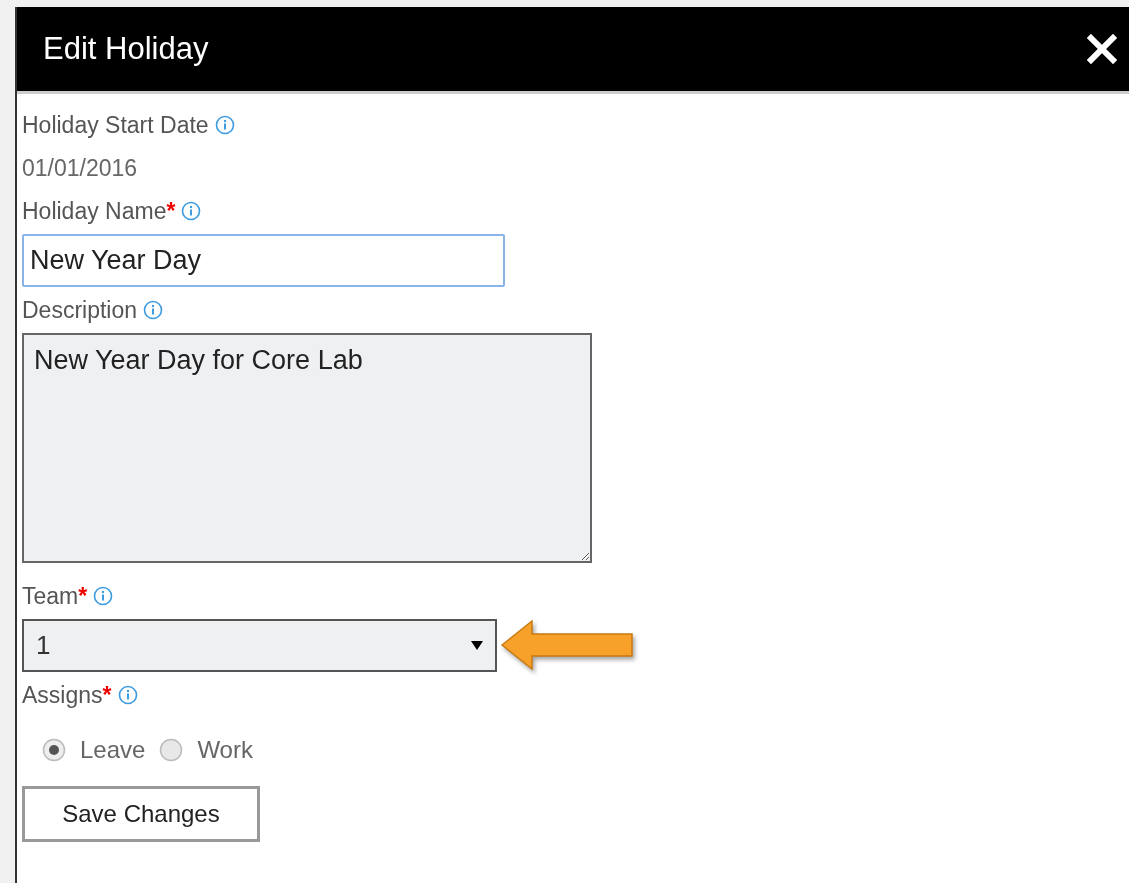 The width and height of the screenshot is (1129, 883). I want to click on team-dropdown: 1, so click(259, 645).